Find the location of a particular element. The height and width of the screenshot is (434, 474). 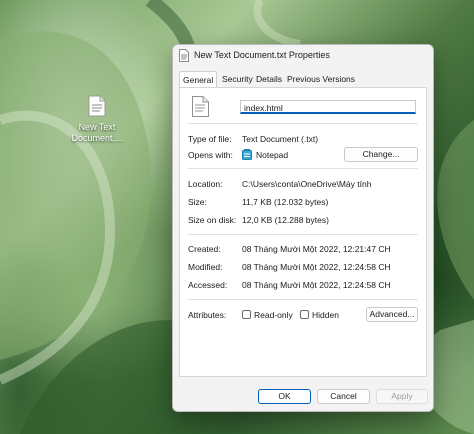

size-label: Size: is located at coordinates (197, 202).